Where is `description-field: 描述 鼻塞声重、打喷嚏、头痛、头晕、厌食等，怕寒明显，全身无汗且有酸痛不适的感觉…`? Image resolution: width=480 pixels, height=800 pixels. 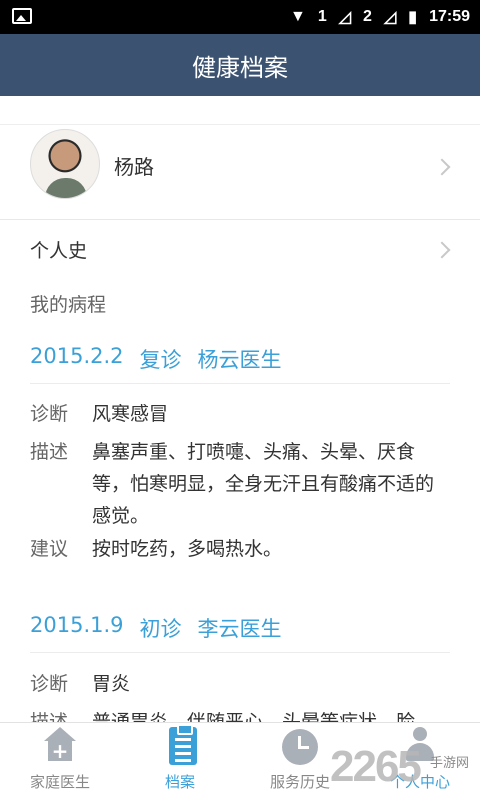 description-field: 描述 鼻塞声重、打喷嚏、头痛、头晕、厌食等，怕寒明显，全身无汗且有酸痛不适的感觉… is located at coordinates (240, 484).